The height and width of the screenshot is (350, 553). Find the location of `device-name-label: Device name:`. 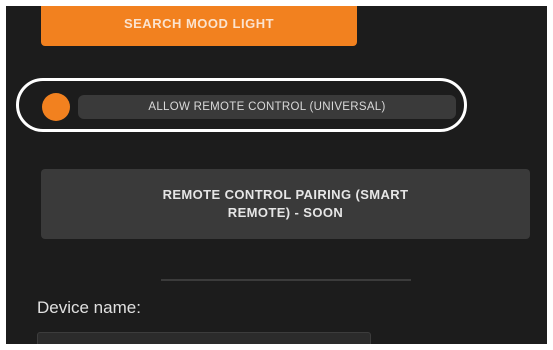

device-name-label: Device name: is located at coordinates (89, 307).